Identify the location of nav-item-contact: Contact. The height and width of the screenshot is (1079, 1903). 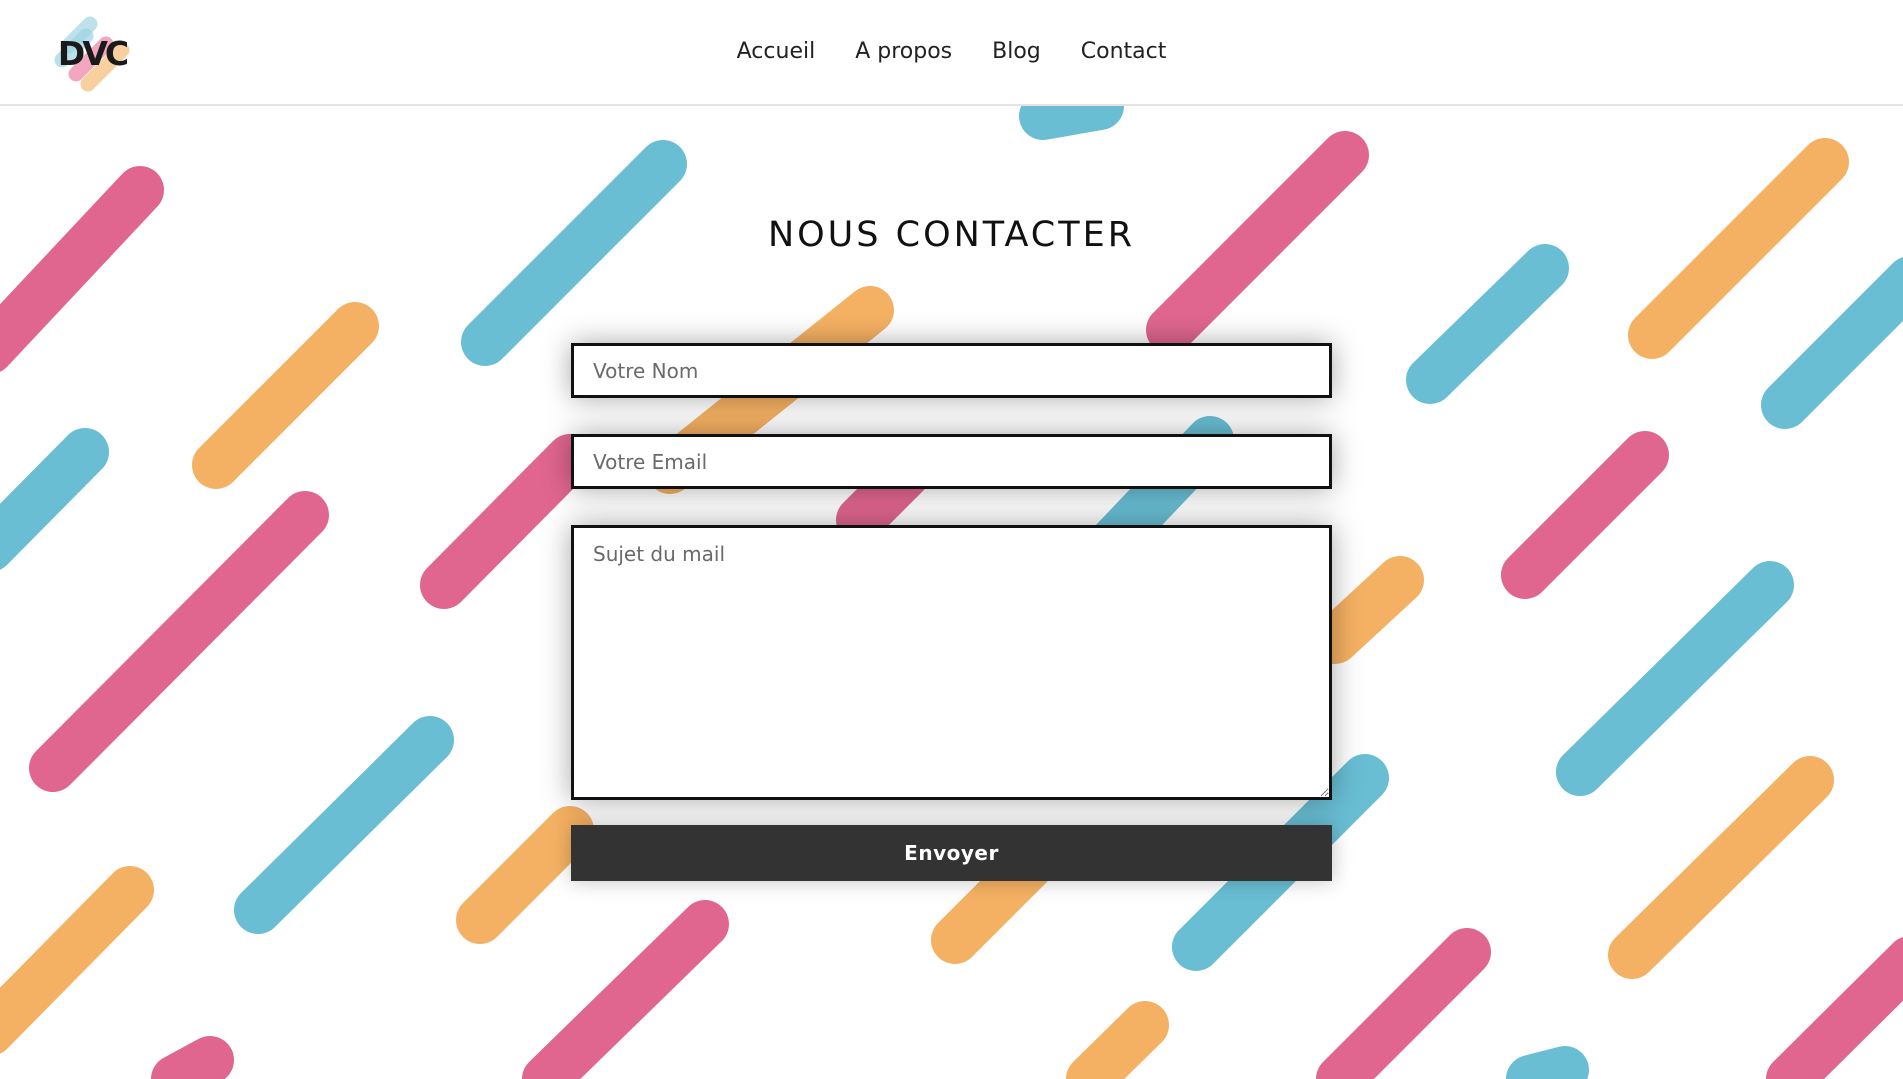
(1124, 52).